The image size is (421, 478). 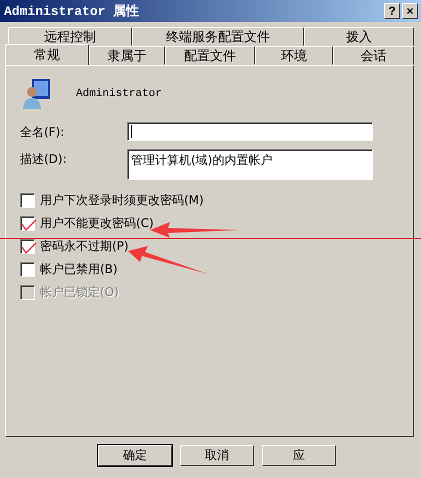 I want to click on user-name: Administrator, so click(x=119, y=94).